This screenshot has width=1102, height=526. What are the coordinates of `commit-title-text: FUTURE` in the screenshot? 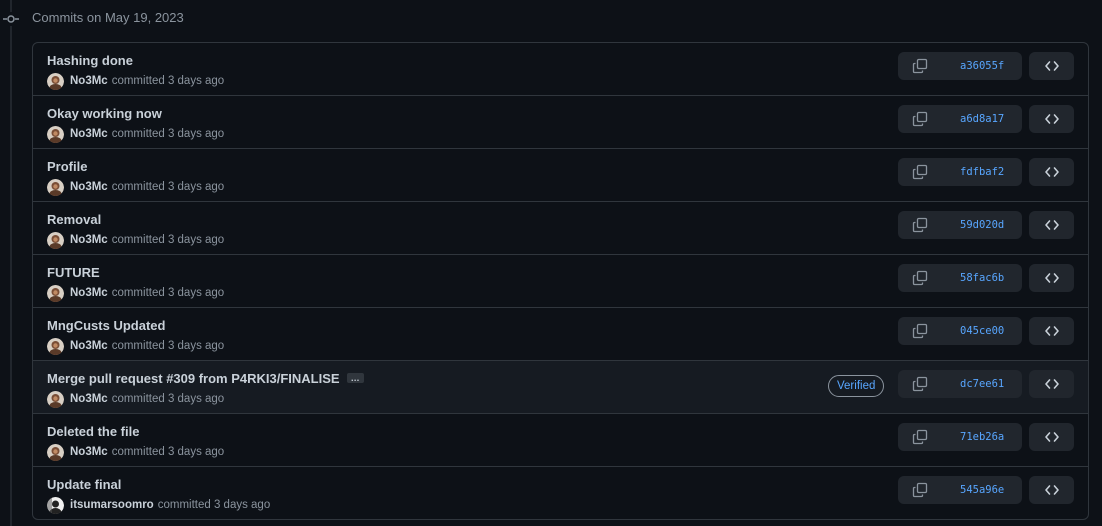 It's located at (73, 272).